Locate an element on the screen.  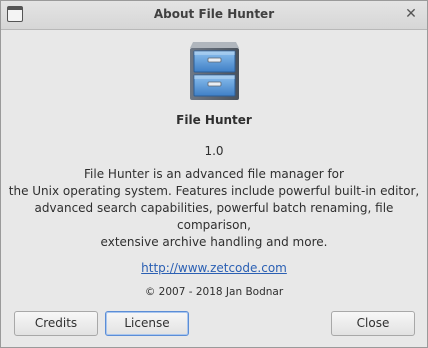
app-version: 1.0 is located at coordinates (214, 151).